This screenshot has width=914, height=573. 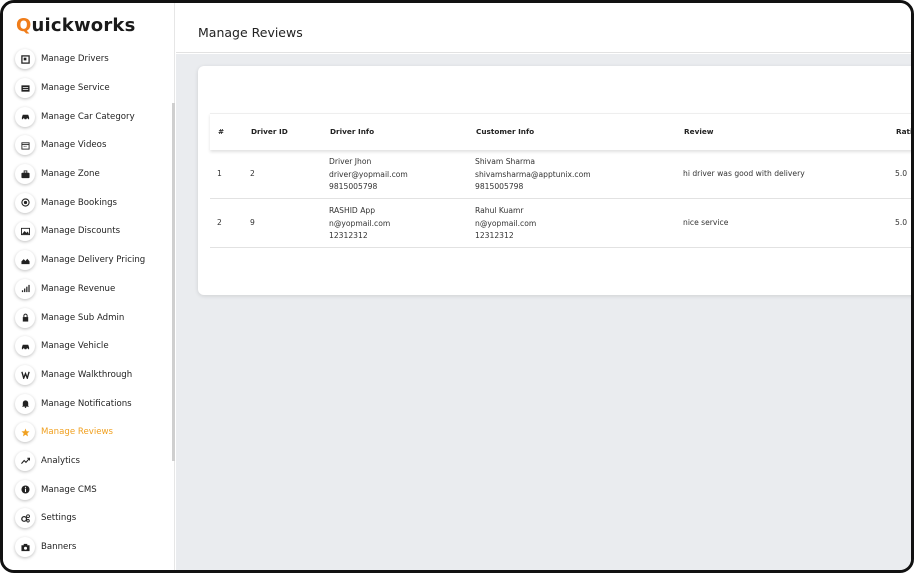 I want to click on sidebar-item-manage-reviews: Manage Reviews, so click(x=89, y=432).